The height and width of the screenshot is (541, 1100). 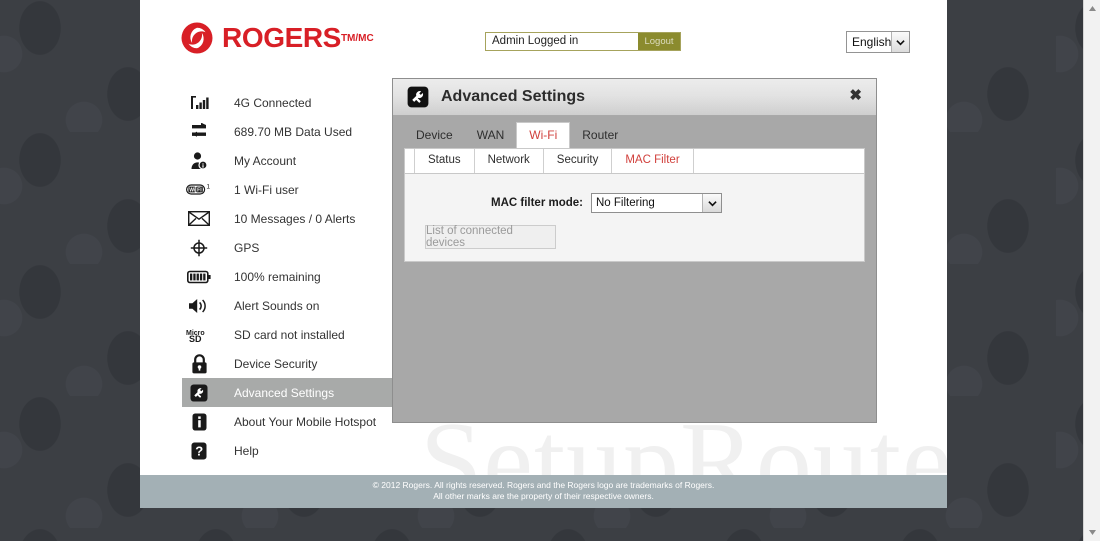 I want to click on inner-tab-bar: Status Network Security MAC Filter, so click(x=634, y=161).